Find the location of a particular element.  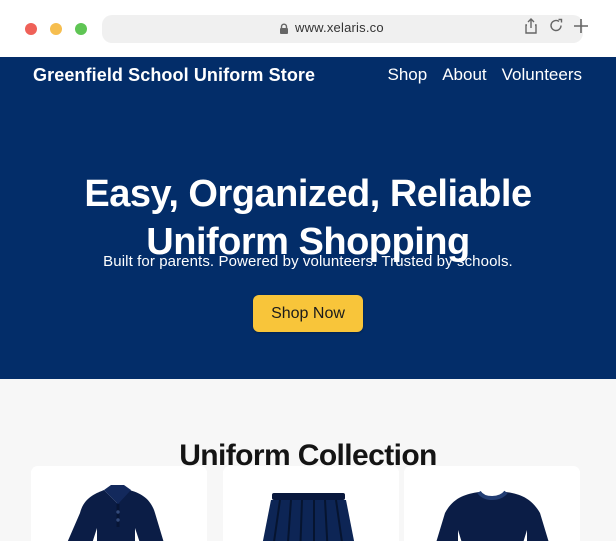

window-controls is located at coordinates (56, 29).